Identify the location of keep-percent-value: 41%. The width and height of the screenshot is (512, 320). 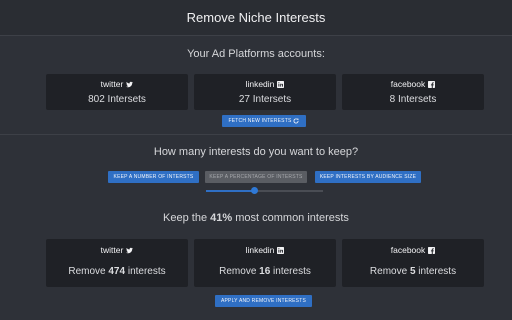
(221, 218).